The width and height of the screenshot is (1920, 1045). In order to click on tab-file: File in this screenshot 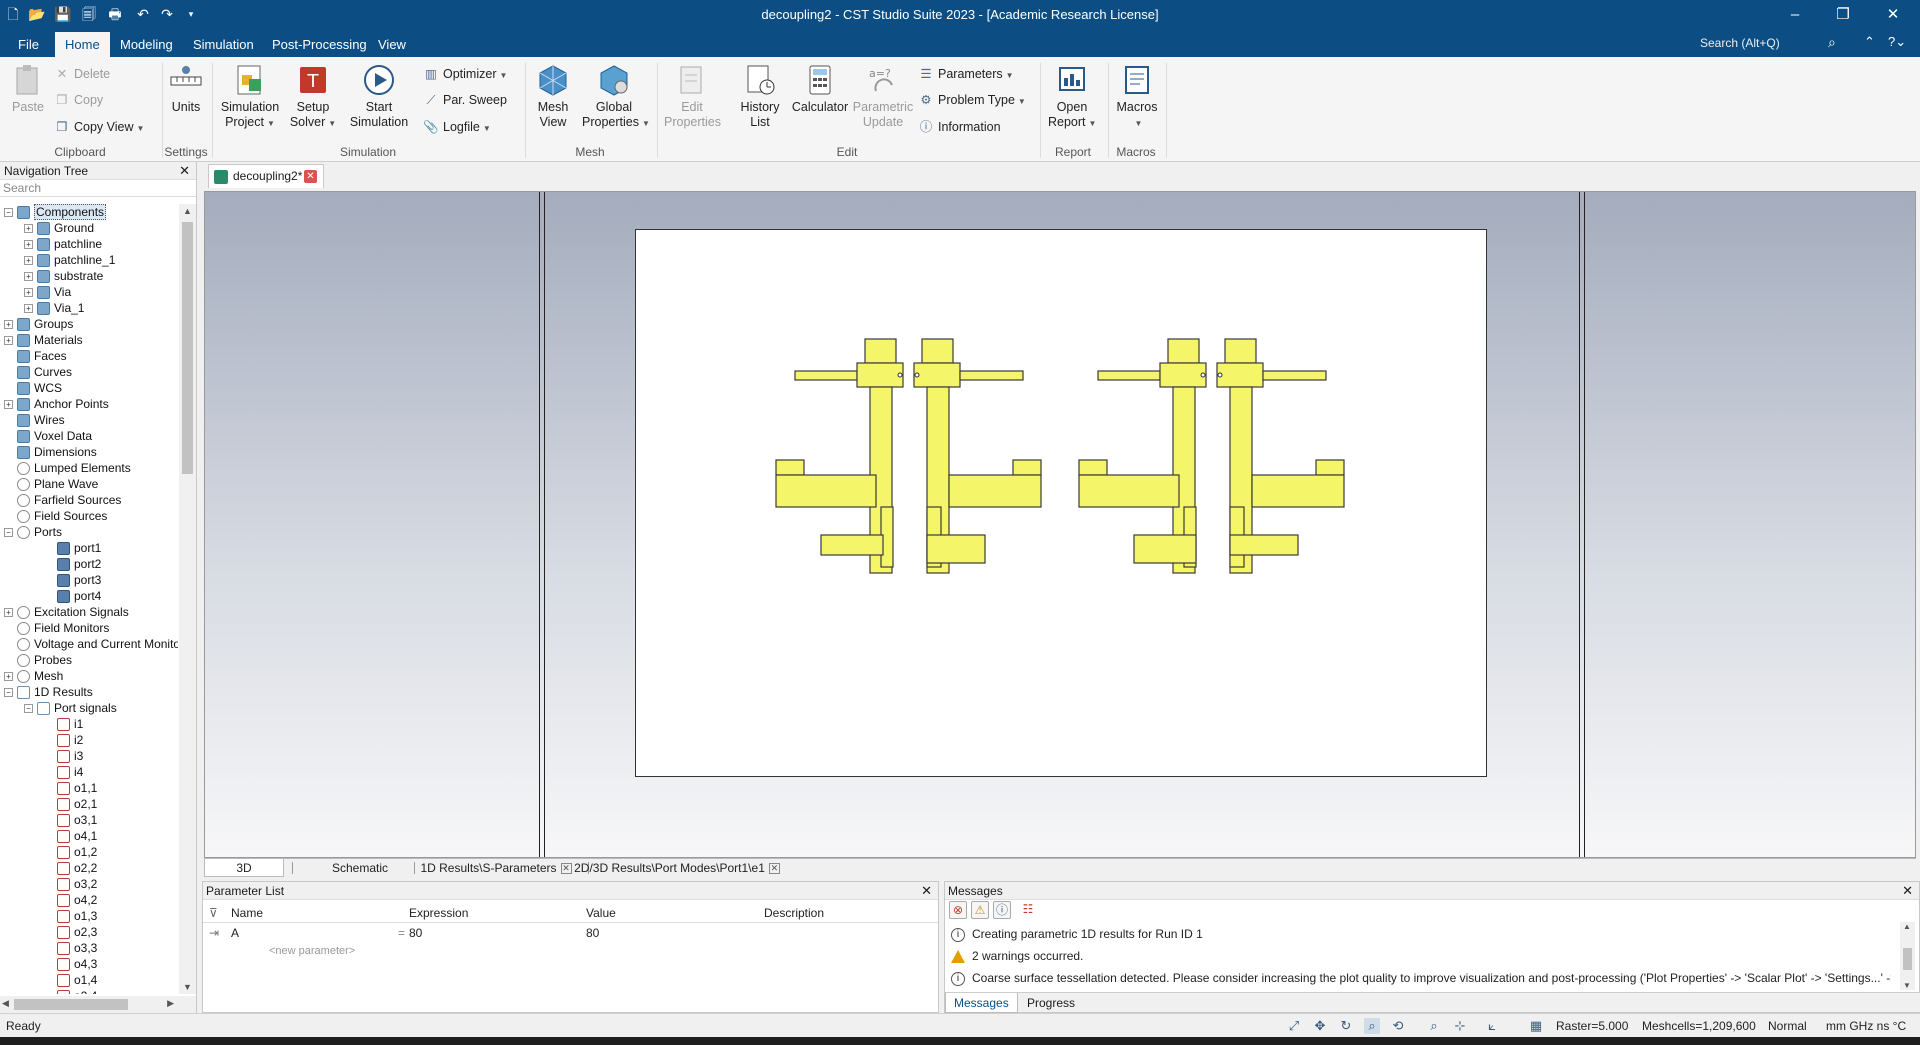, I will do `click(28, 44)`.